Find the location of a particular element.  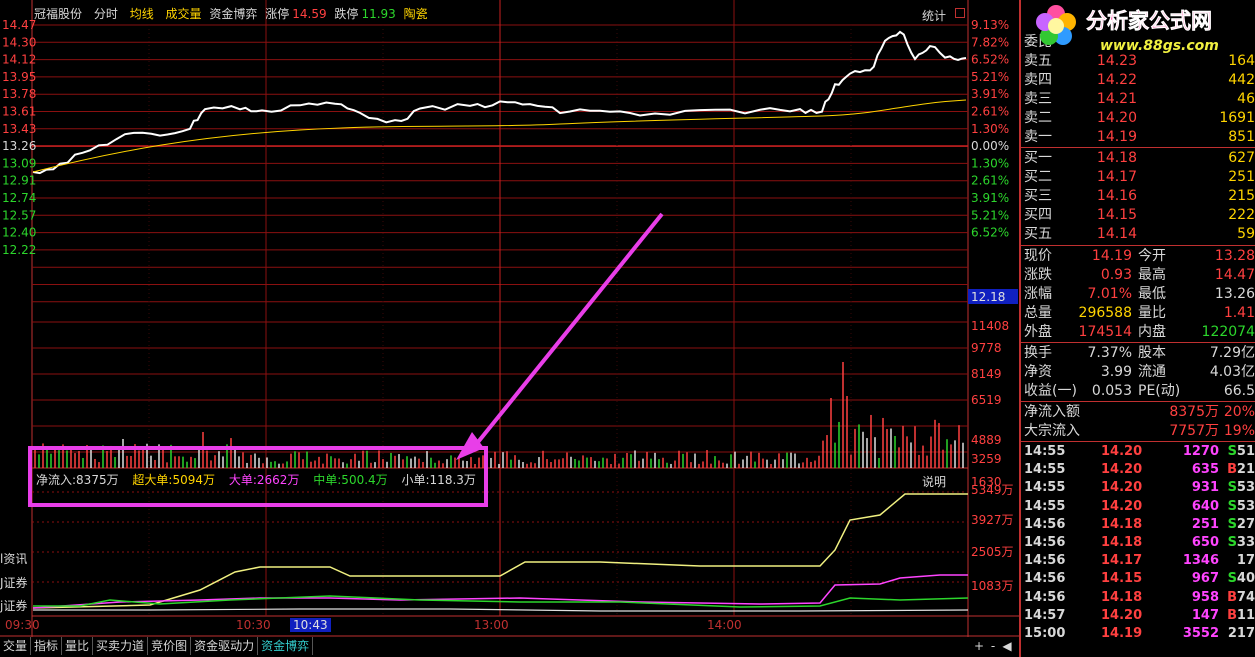

ask-row: 卖三 14.21 46 is located at coordinates (1138, 99).